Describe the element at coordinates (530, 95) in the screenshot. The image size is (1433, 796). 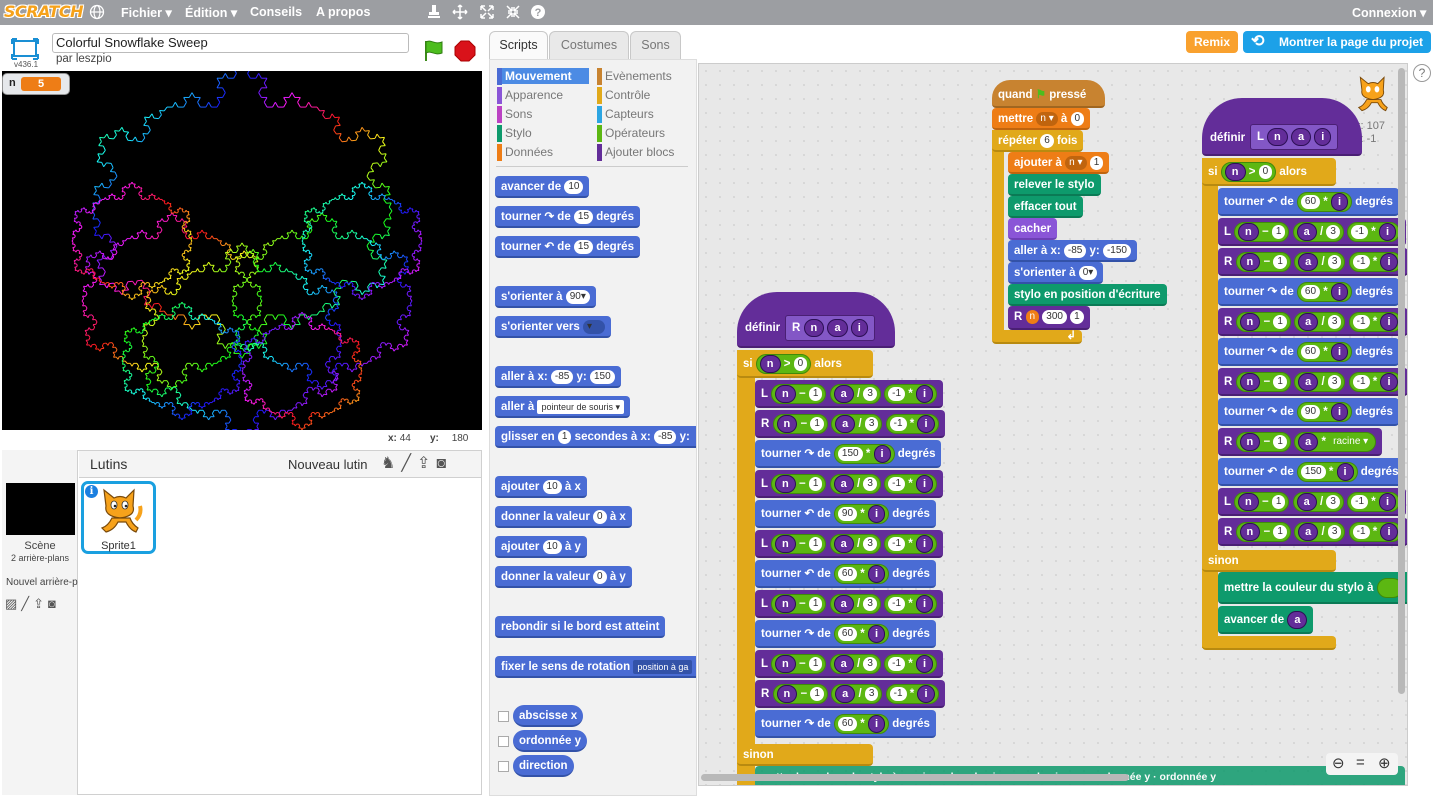
I see `category-looks: Apparence` at that location.